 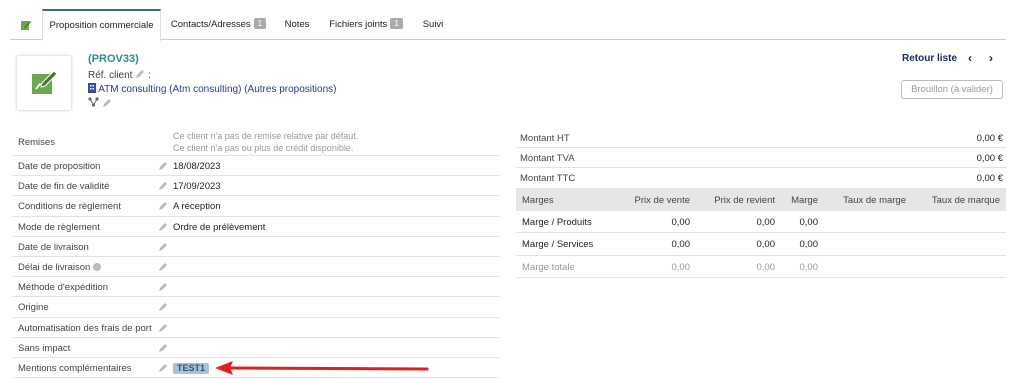 What do you see at coordinates (297, 24) in the screenshot?
I see `tab-notes: Notes` at bounding box center [297, 24].